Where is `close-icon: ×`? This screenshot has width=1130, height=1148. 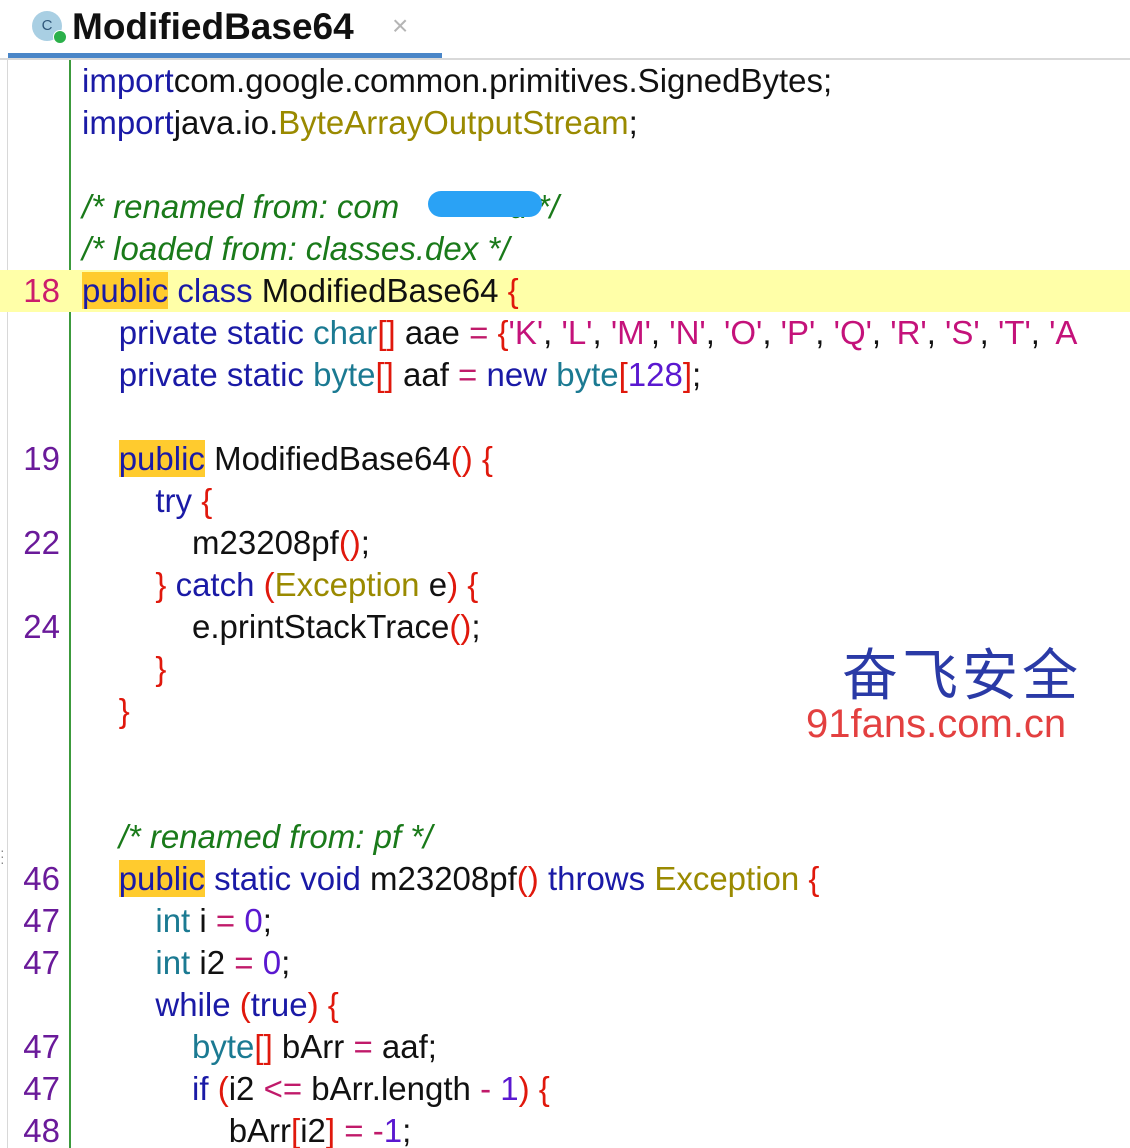 close-icon: × is located at coordinates (400, 26).